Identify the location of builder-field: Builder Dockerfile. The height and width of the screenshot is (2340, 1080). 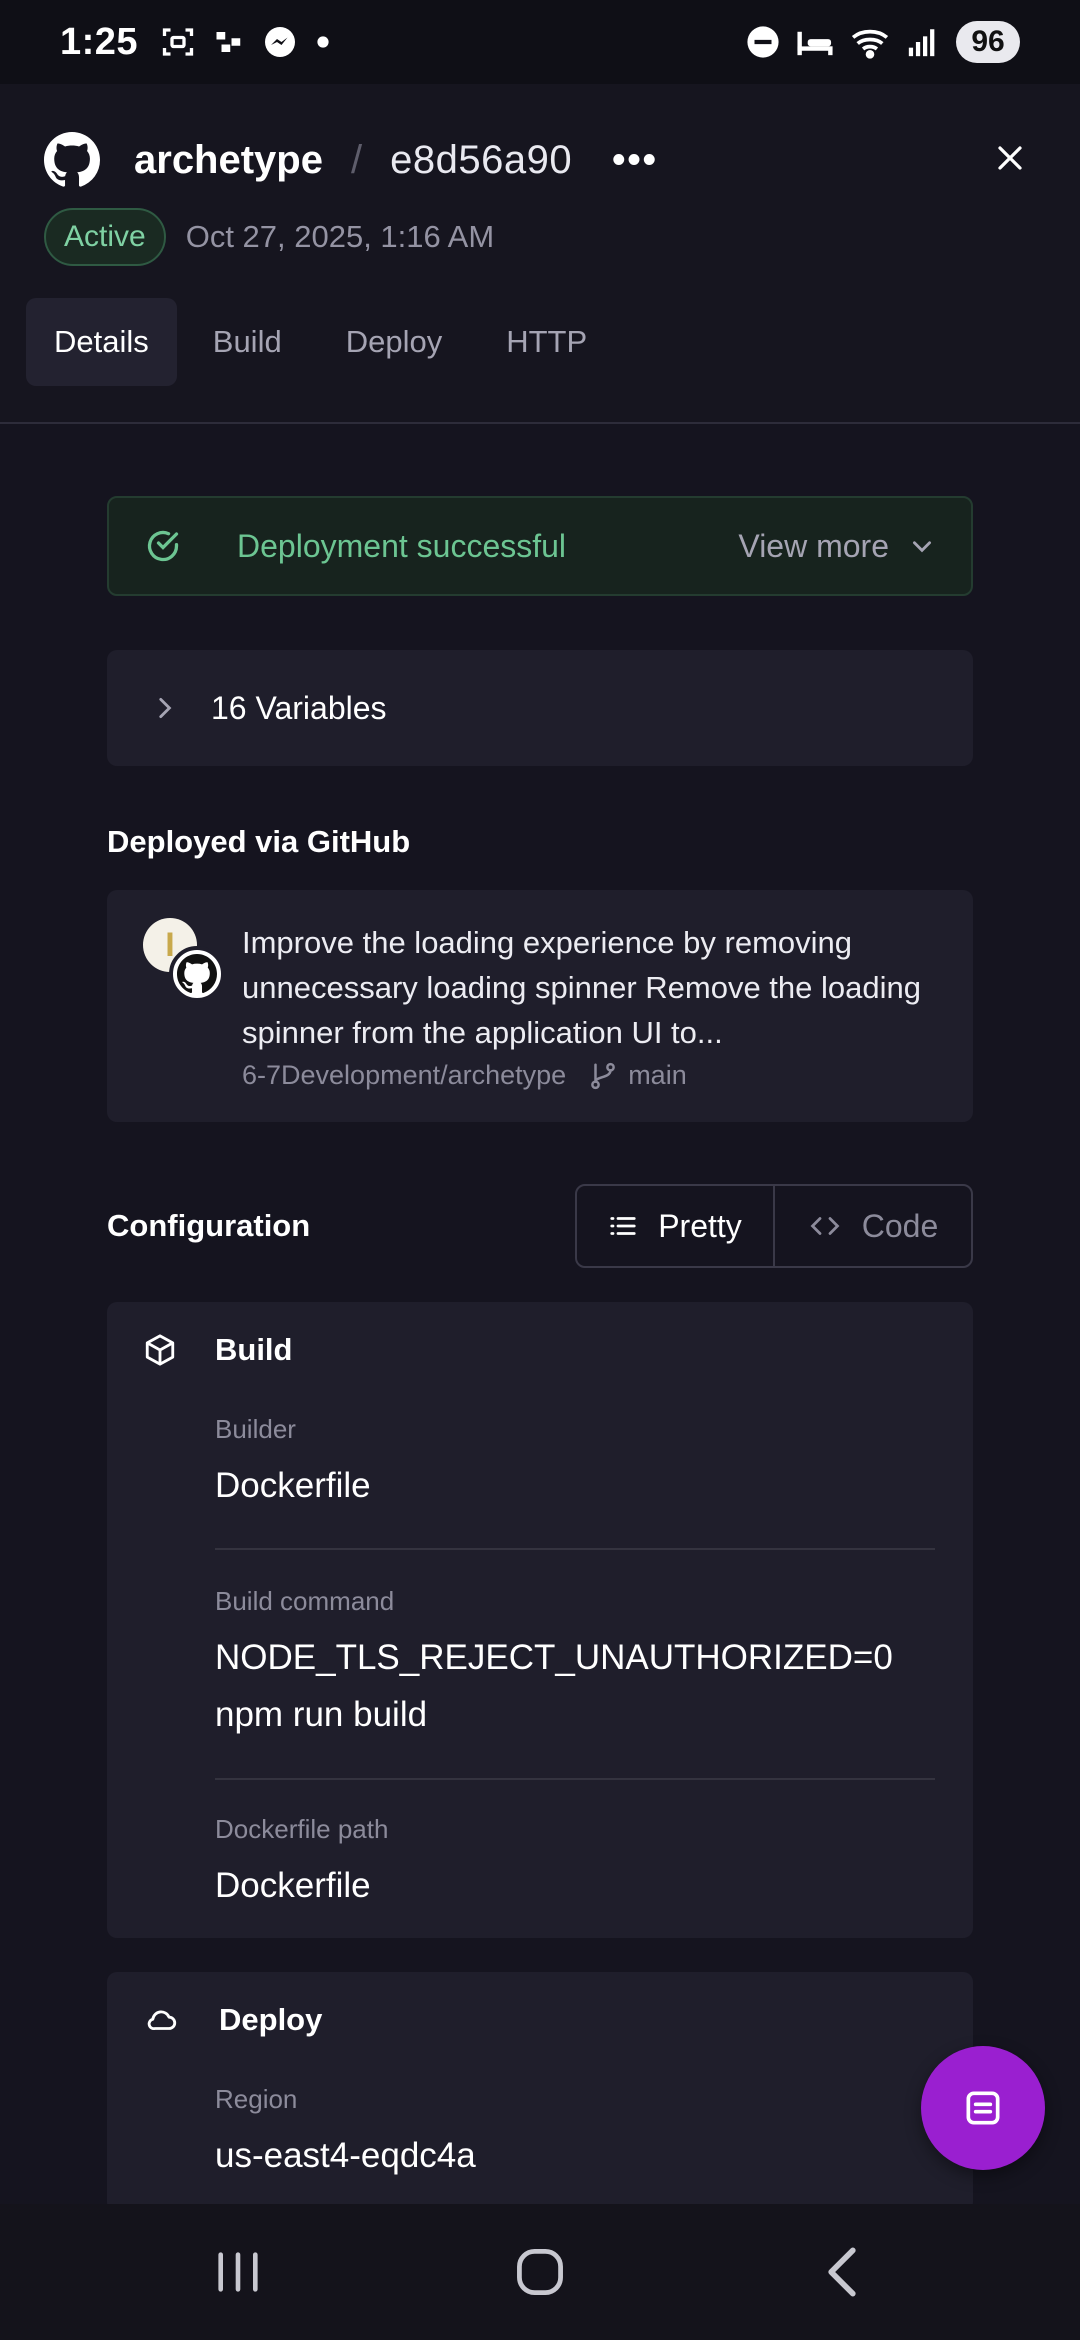
(575, 1464).